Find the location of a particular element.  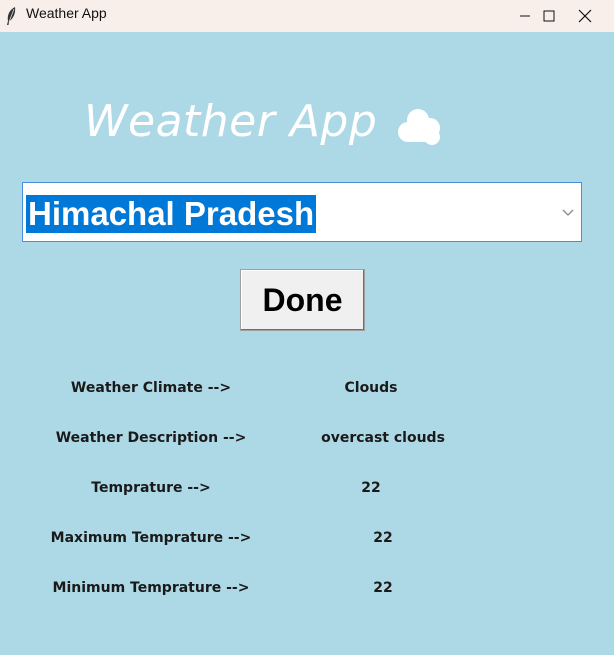

weather-description-label: Weather Description --> is located at coordinates (151, 438).